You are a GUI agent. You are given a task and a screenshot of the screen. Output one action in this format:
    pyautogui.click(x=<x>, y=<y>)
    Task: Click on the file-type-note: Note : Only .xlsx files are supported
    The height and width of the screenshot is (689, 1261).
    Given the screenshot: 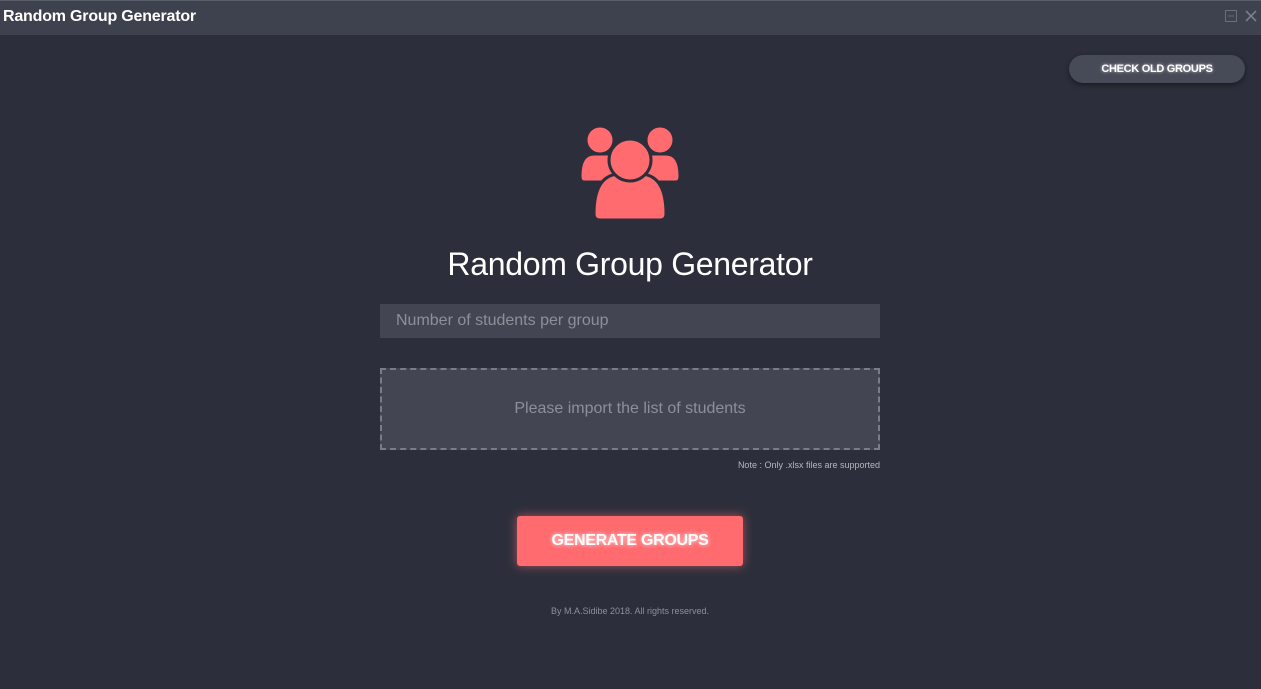 What is the action you would take?
    pyautogui.click(x=808, y=465)
    